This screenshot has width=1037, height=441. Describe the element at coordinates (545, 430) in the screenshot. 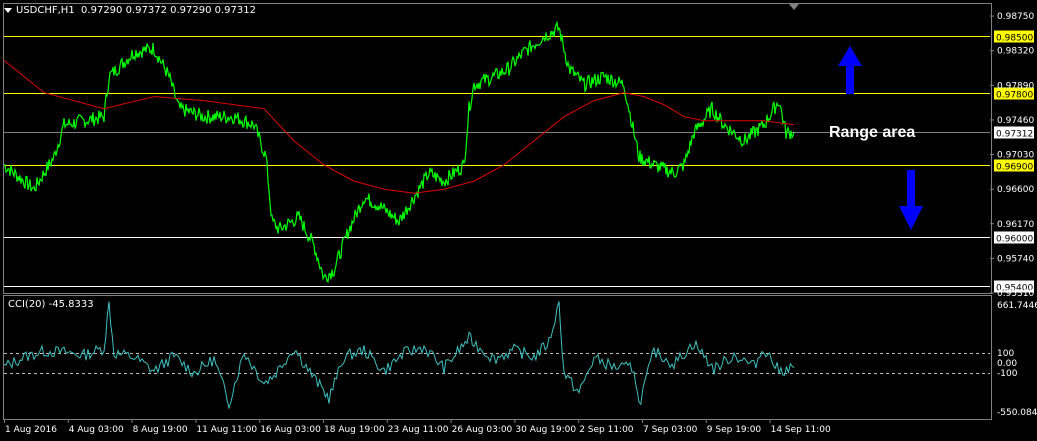

I see `time-tick-label: 30 Aug 19:00` at that location.